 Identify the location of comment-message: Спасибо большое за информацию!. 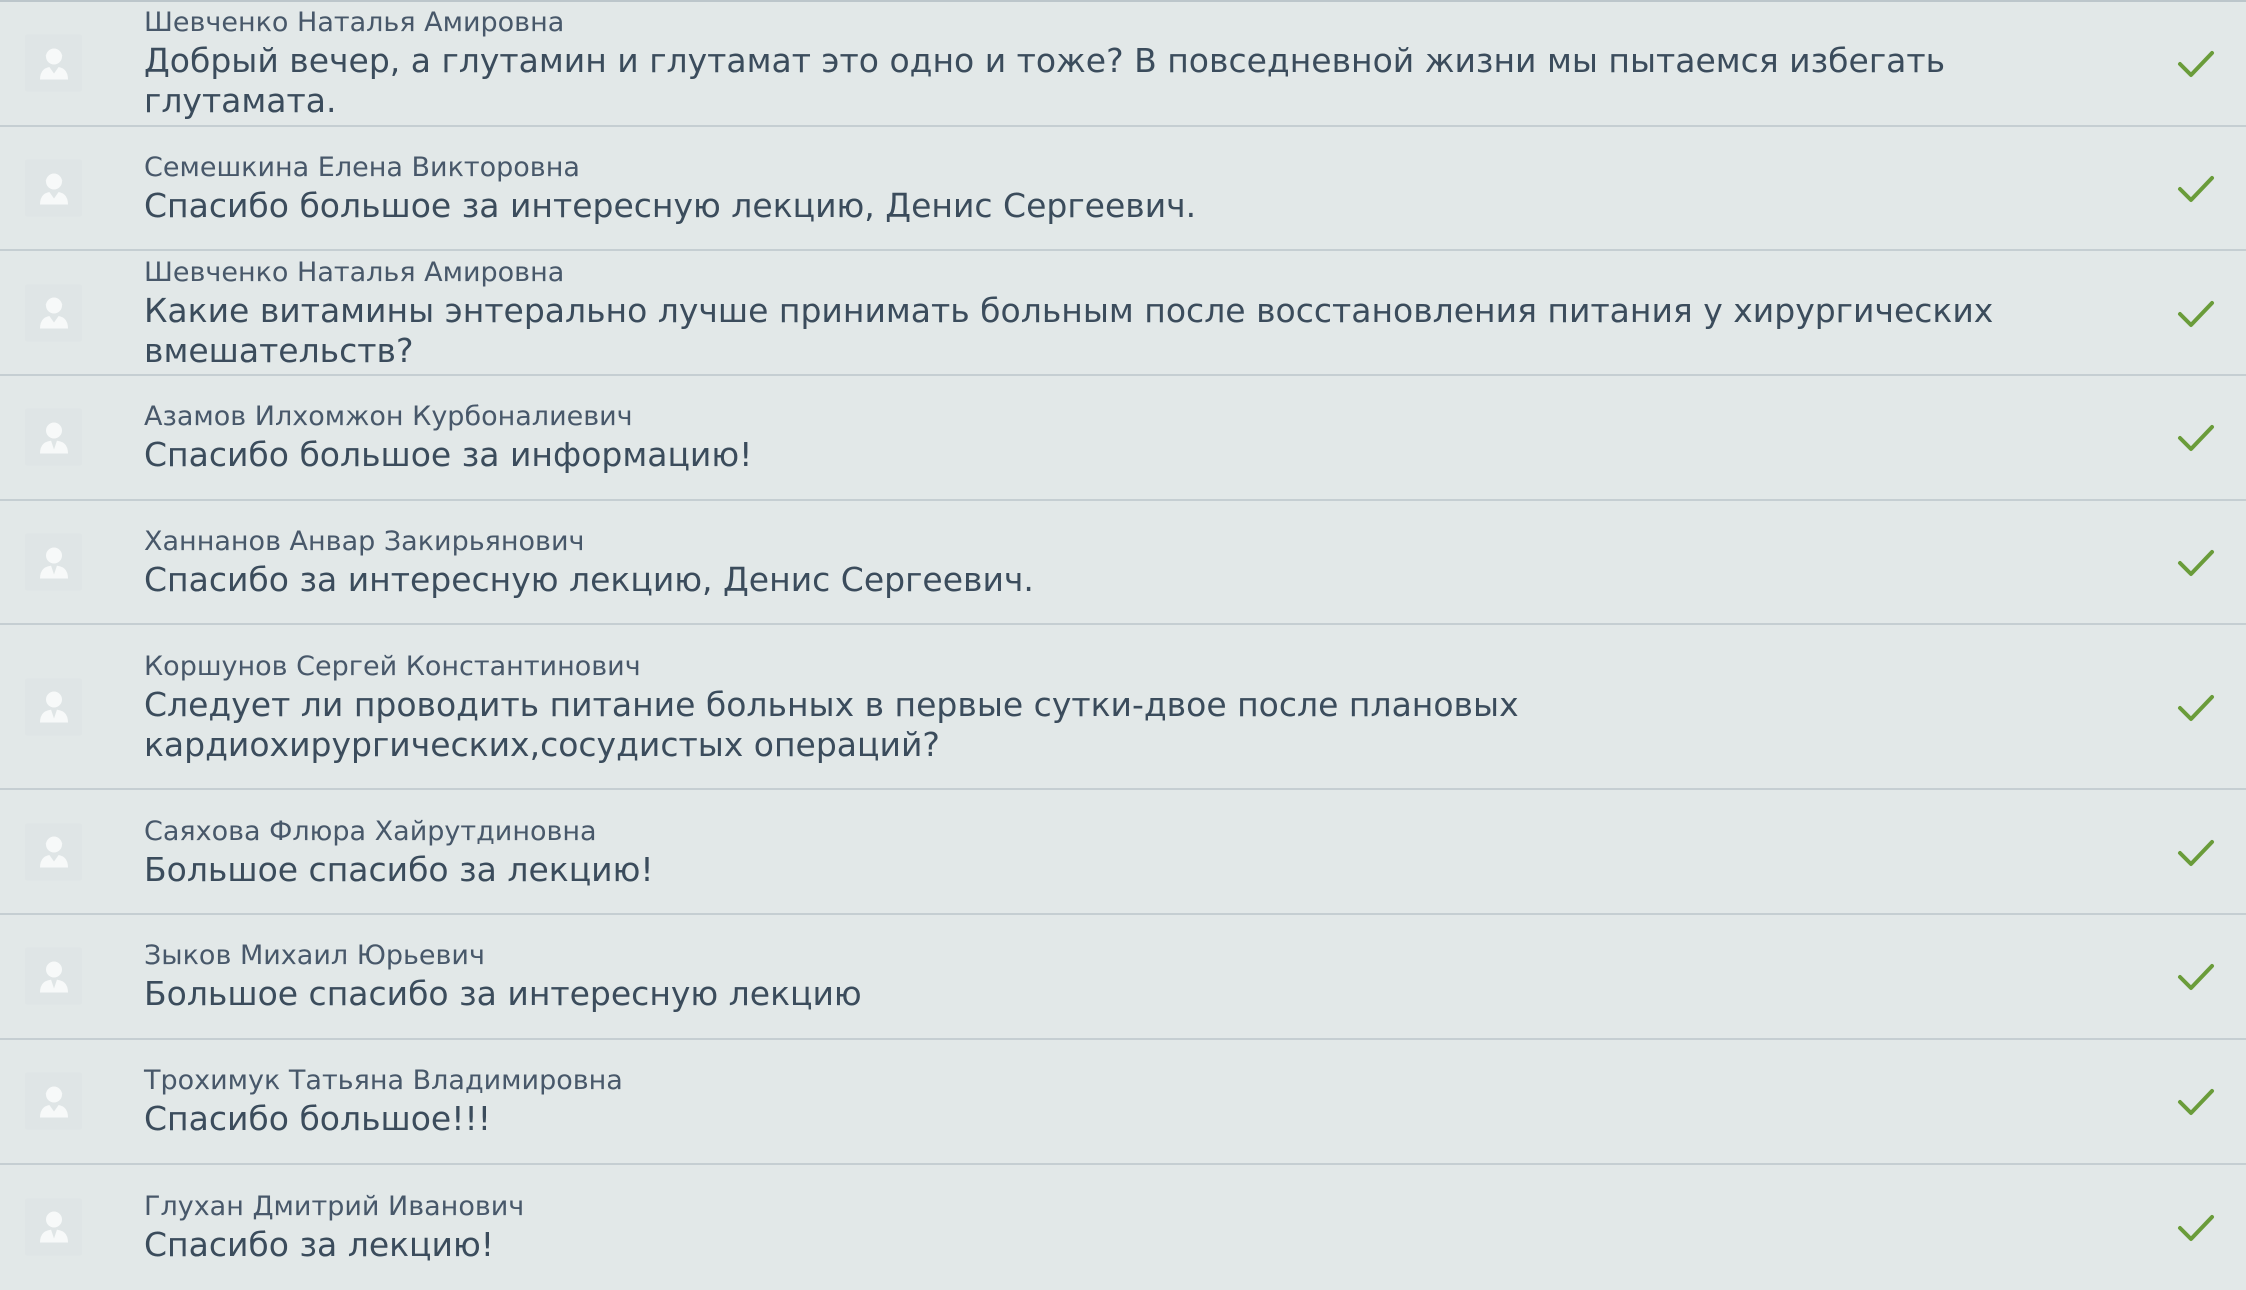
(448, 455).